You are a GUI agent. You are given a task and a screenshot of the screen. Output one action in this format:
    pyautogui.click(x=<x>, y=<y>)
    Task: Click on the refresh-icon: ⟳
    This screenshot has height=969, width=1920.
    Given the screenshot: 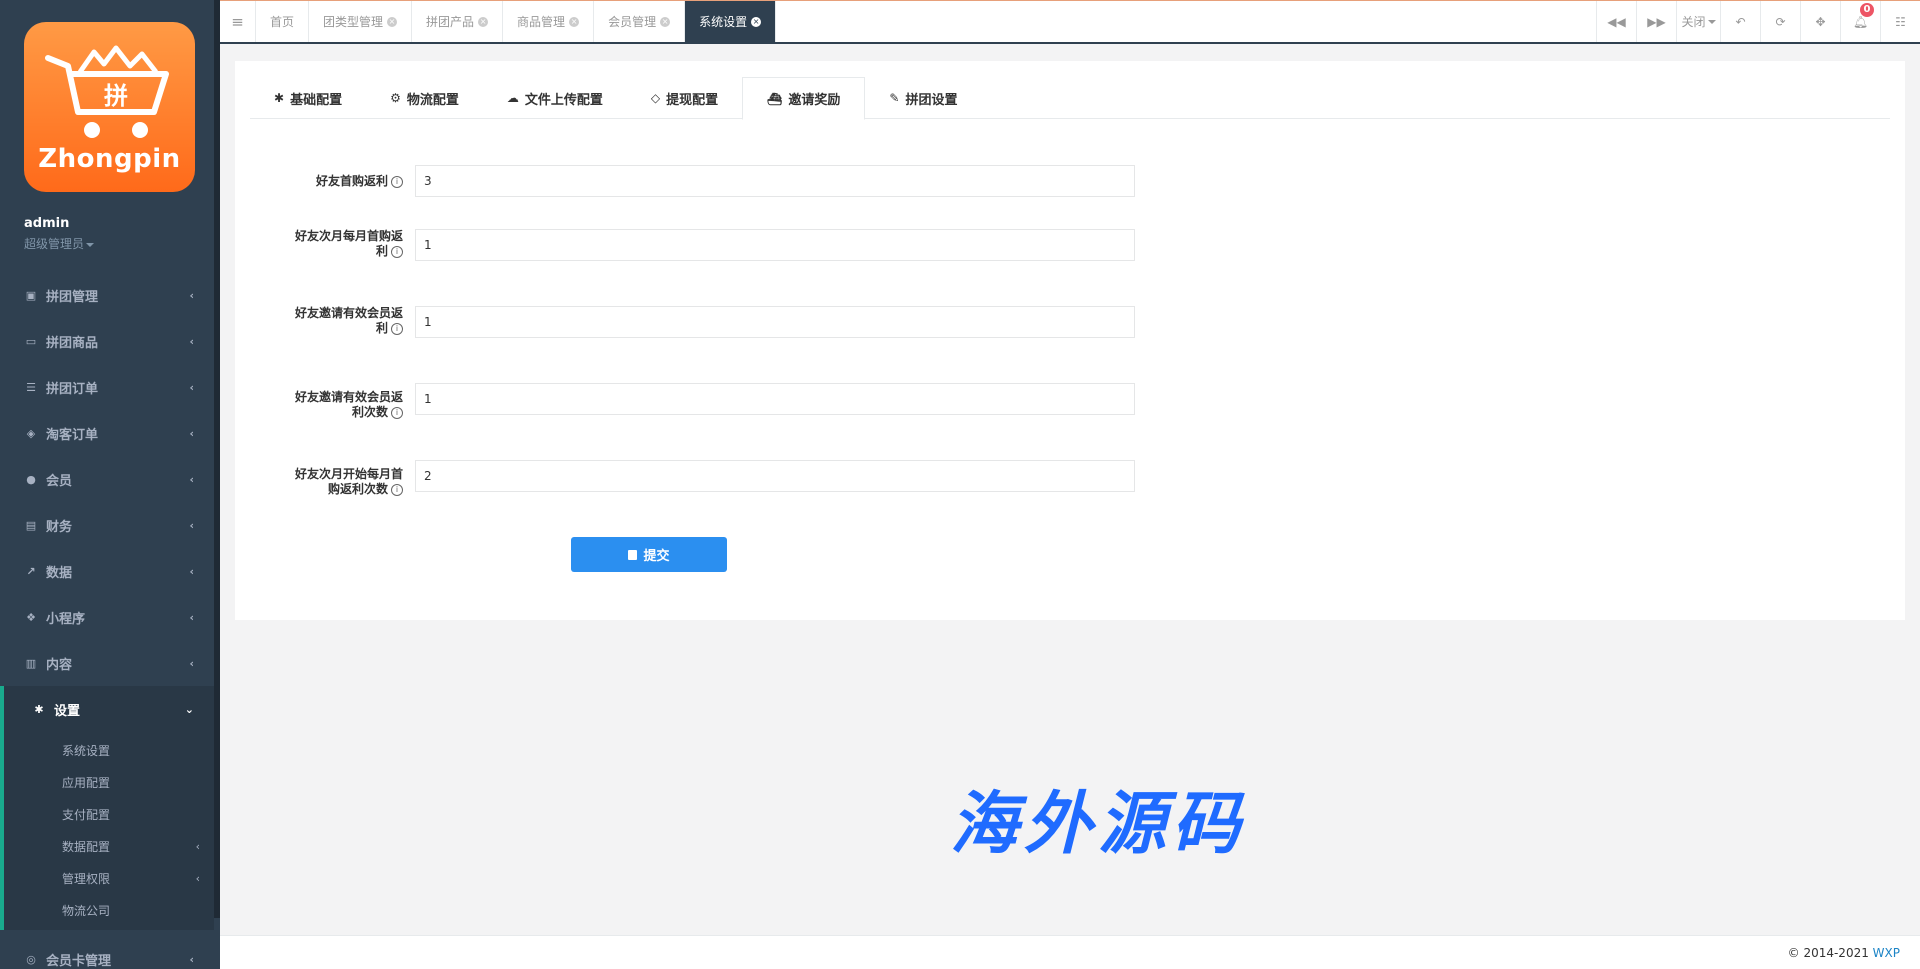 What is the action you would take?
    pyautogui.click(x=1780, y=21)
    